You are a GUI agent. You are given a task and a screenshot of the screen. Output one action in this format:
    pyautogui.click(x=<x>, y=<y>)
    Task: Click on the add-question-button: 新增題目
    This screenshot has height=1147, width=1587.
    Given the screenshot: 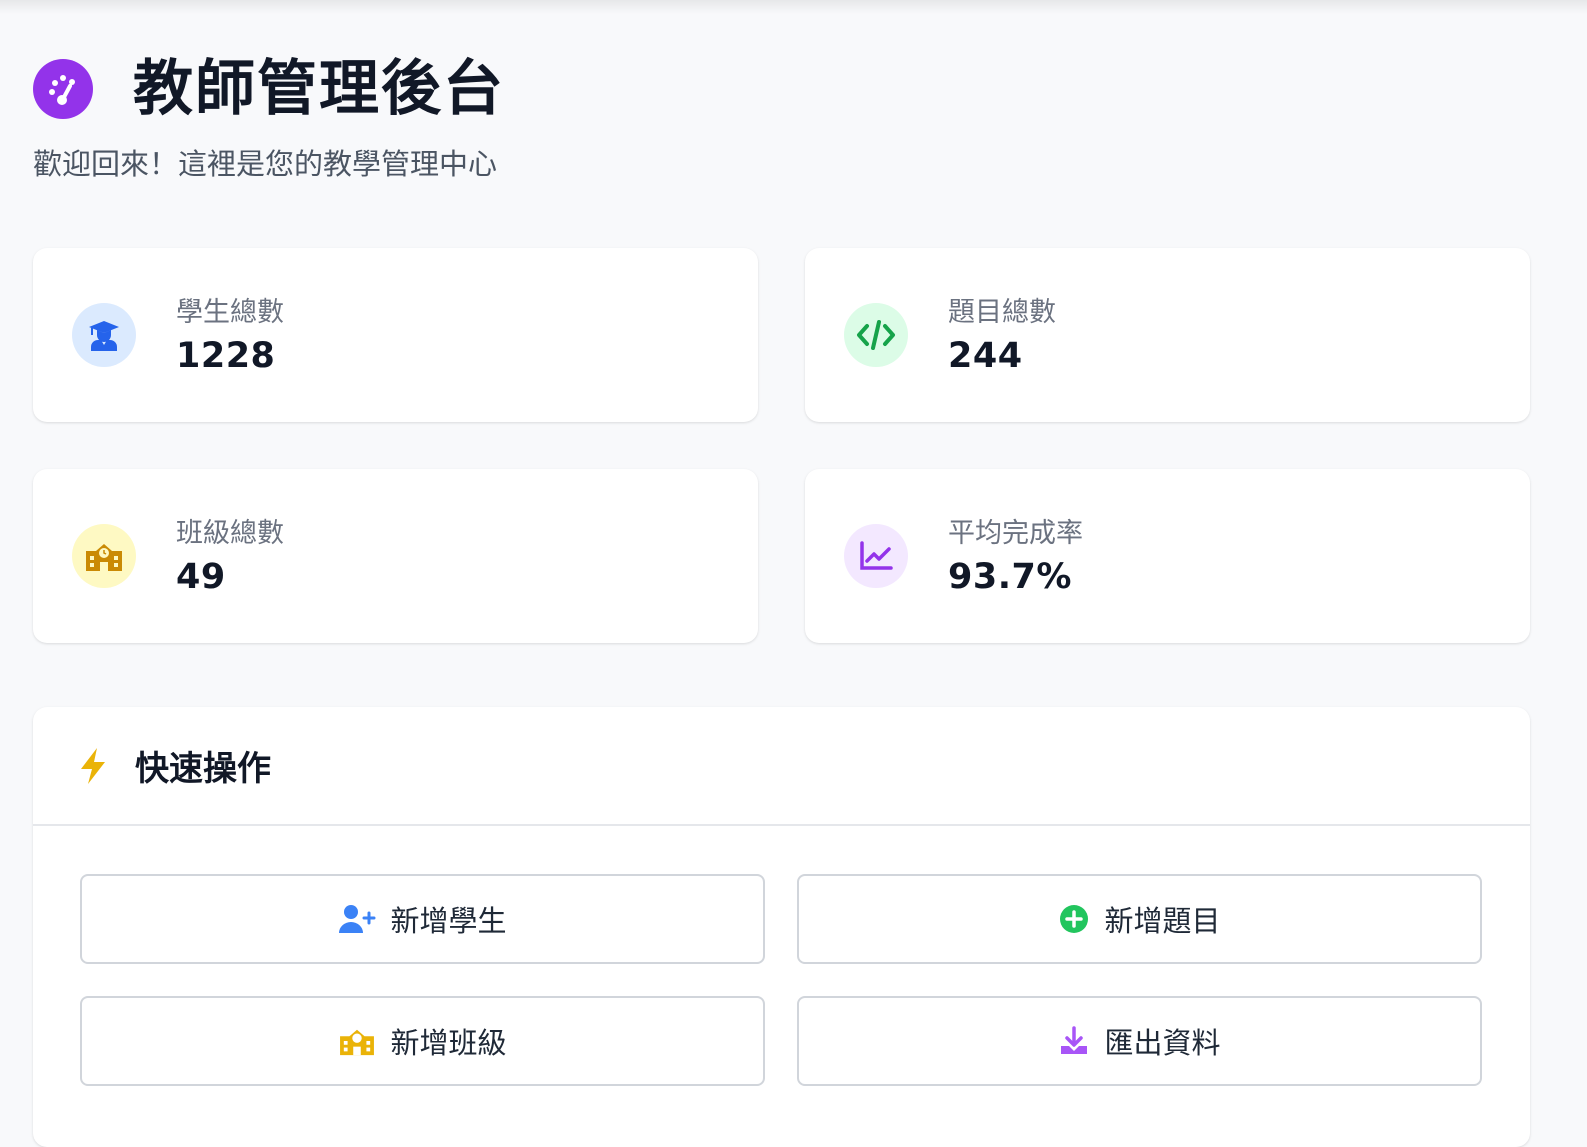 What is the action you would take?
    pyautogui.click(x=1139, y=919)
    